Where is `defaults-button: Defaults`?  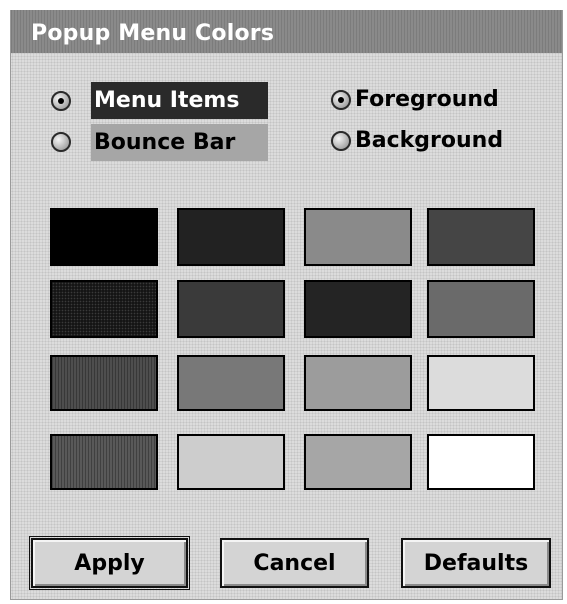 defaults-button: Defaults is located at coordinates (476, 563).